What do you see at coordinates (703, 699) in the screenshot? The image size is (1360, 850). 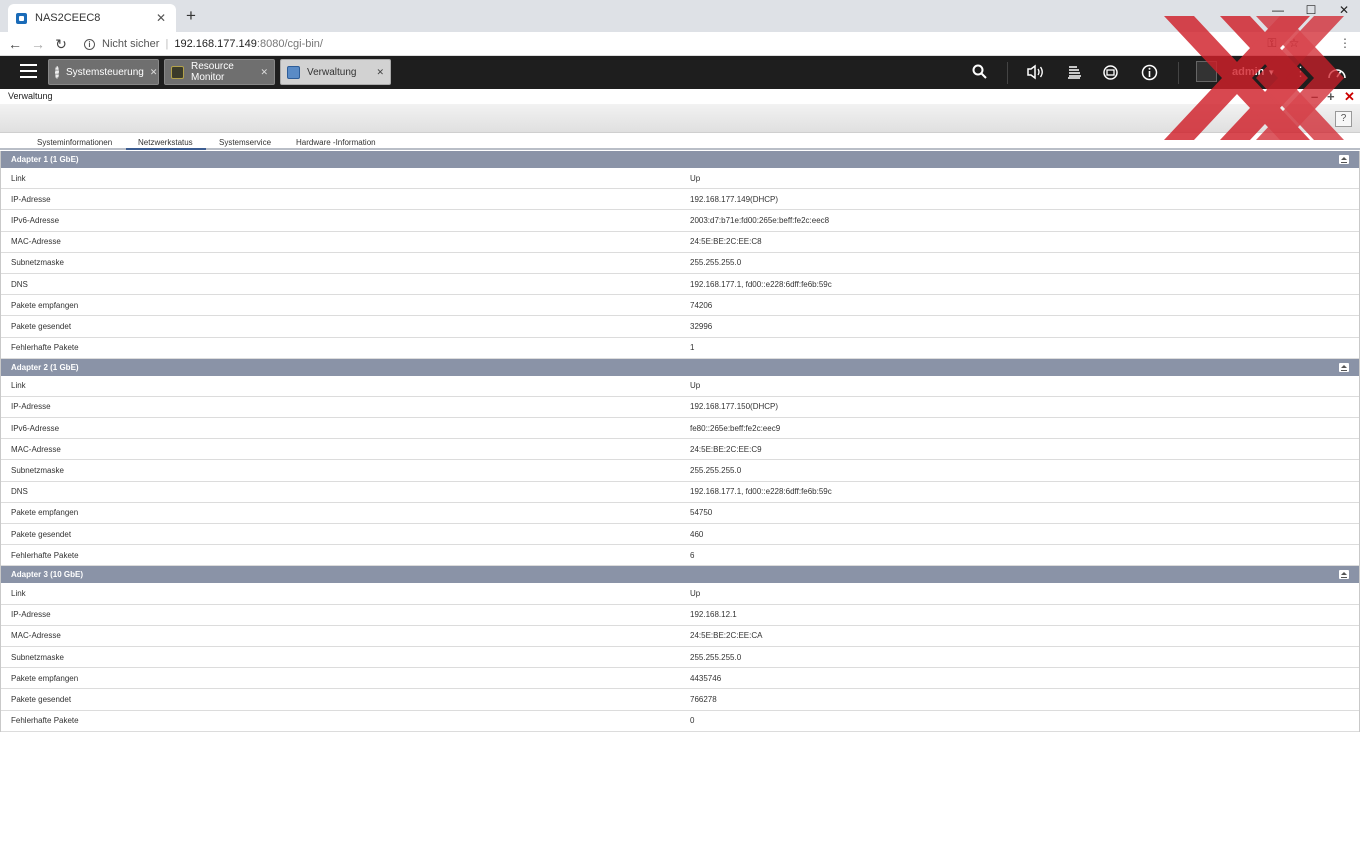 I see `row-value: 766278` at bounding box center [703, 699].